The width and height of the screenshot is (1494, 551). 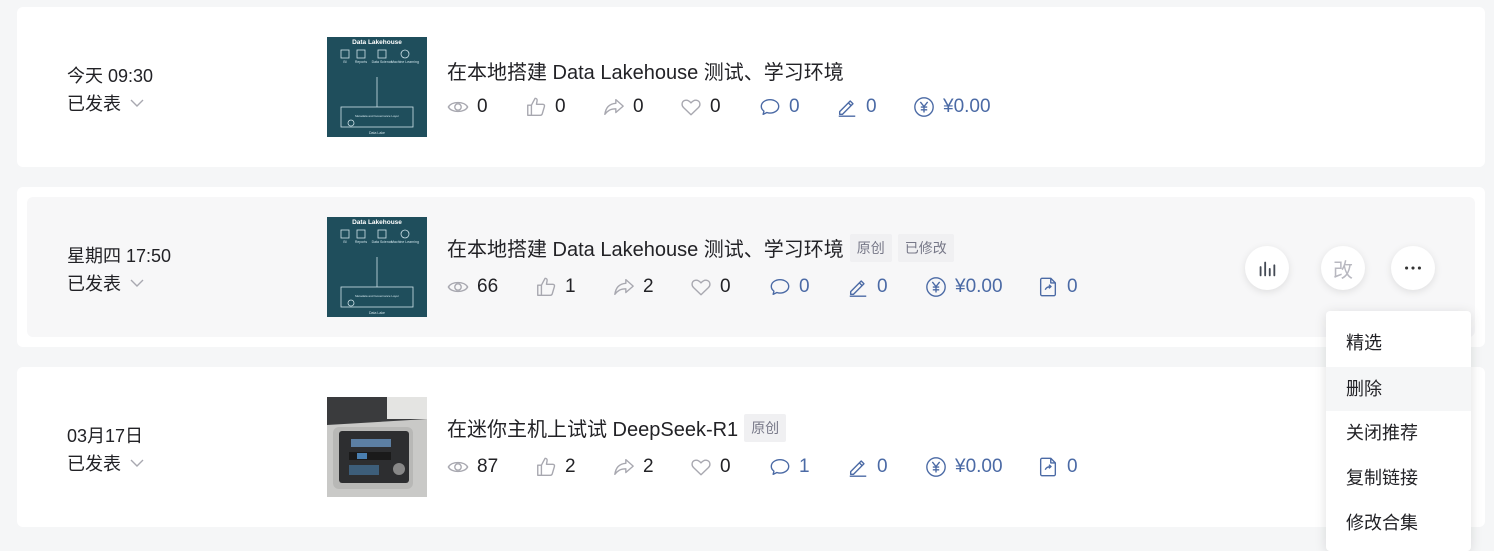 I want to click on stats-row: 66 1 2 0 0 0 ¥0.00 0, so click(x=762, y=287).